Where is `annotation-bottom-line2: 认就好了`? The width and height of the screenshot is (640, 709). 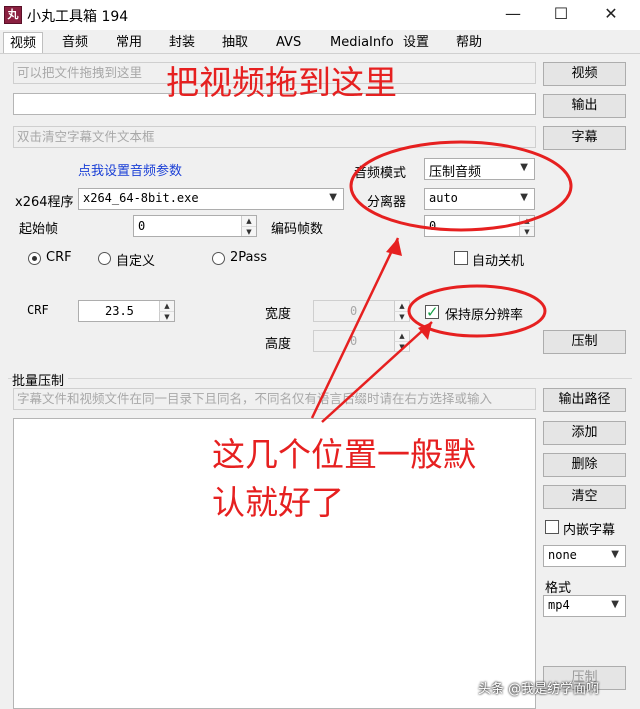
annotation-bottom-line2: 认就好了 is located at coordinates (278, 502).